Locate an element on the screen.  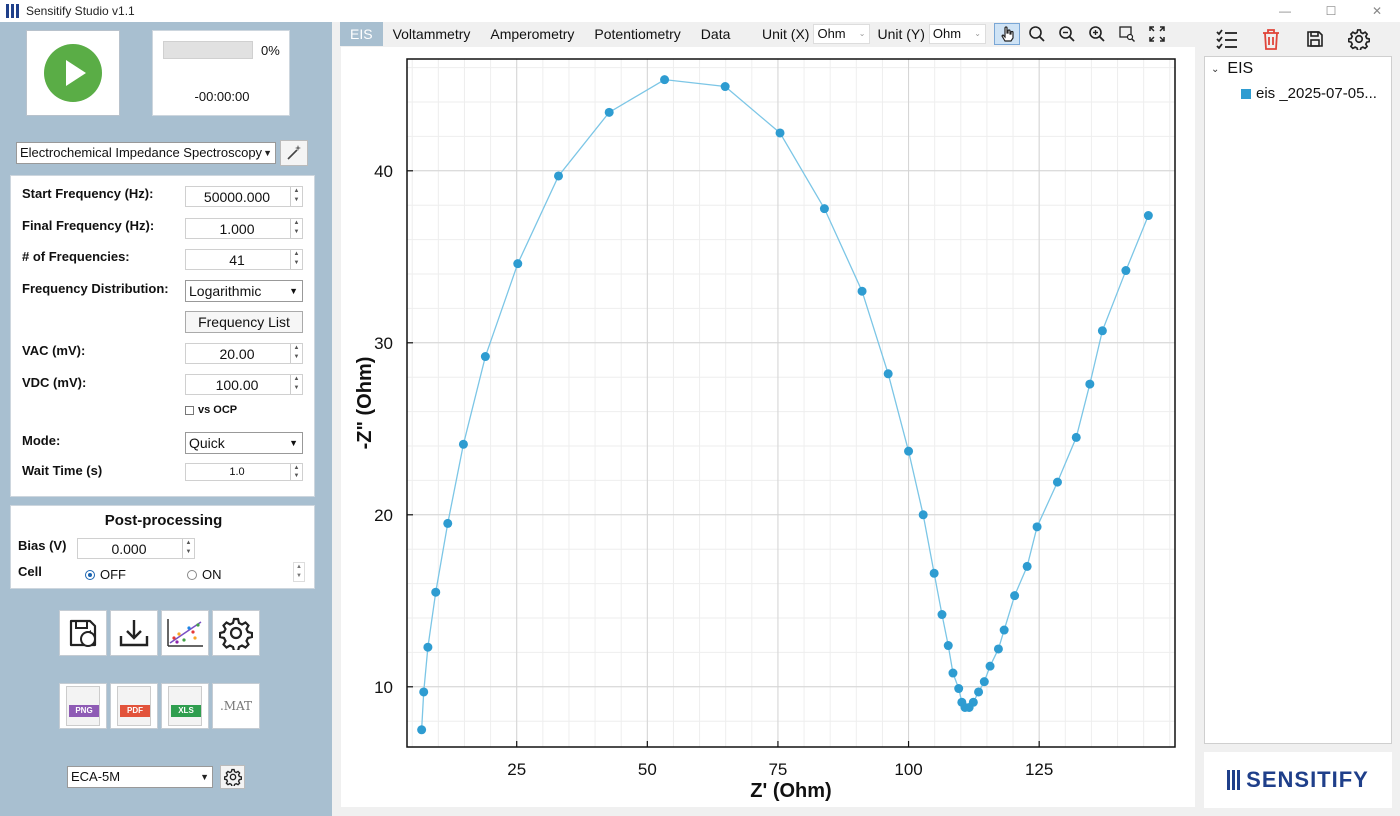
play-icon is located at coordinates (73, 73).